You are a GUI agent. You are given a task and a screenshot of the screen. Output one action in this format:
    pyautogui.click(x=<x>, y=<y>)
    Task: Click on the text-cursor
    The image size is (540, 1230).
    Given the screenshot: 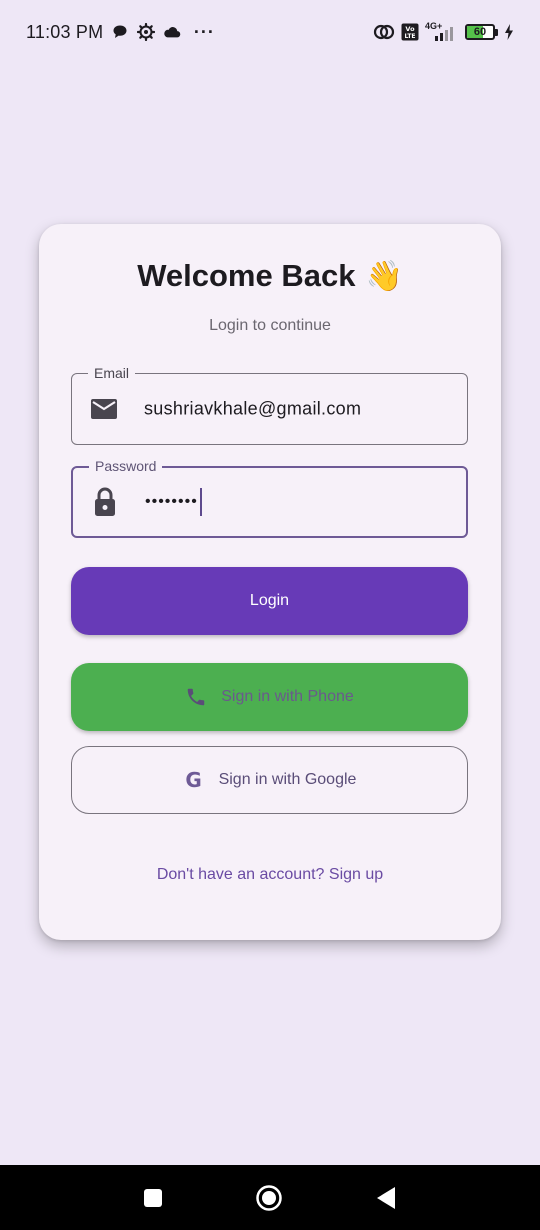 What is the action you would take?
    pyautogui.click(x=200, y=502)
    